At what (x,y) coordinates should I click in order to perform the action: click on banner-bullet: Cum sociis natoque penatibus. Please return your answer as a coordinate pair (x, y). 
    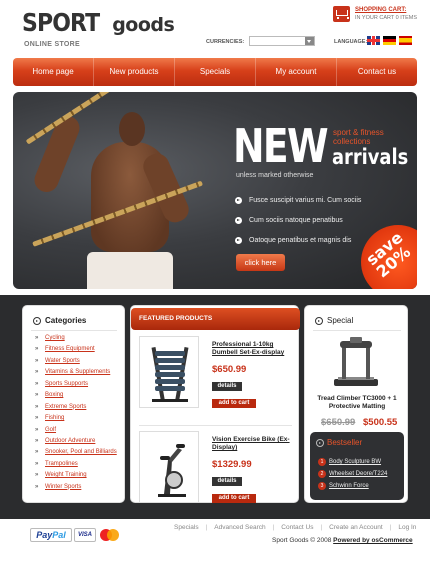
    Looking at the image, I should click on (298, 226).